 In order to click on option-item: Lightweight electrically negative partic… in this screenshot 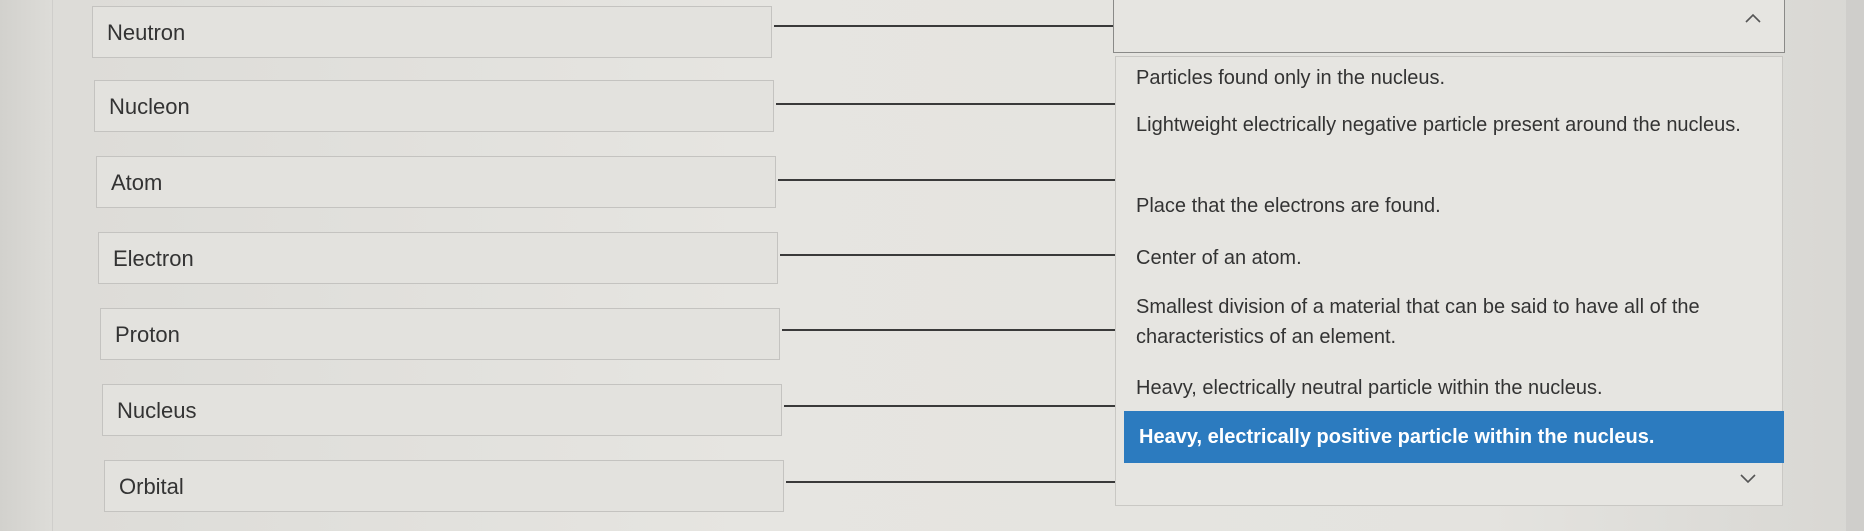, I will do `click(1456, 125)`.